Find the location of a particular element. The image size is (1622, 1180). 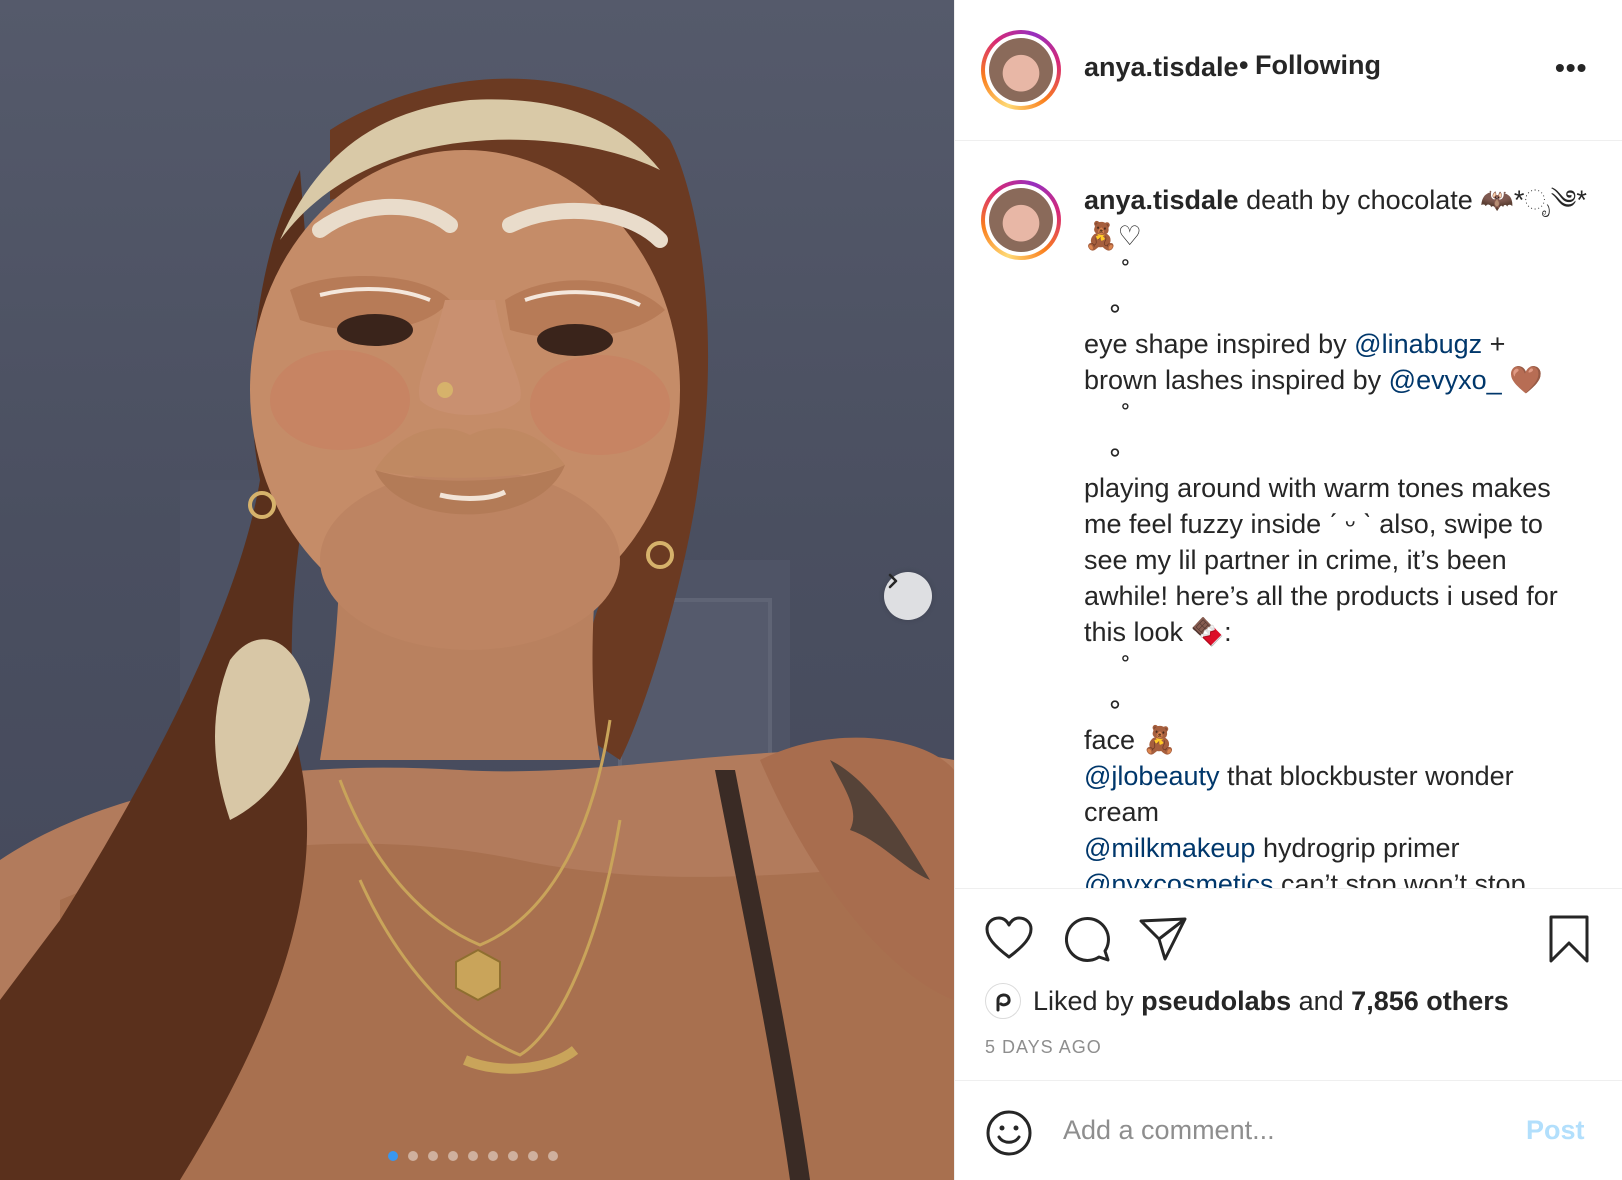

left-eye is located at coordinates (375, 330).